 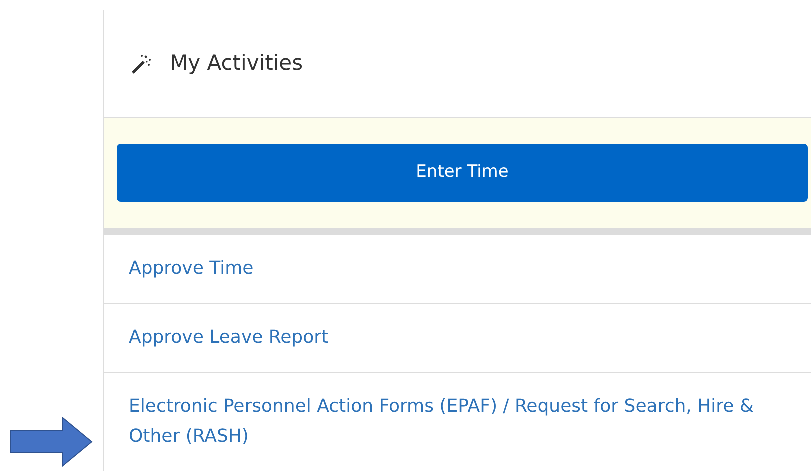 I want to click on panel-title: My Activities, so click(x=237, y=63).